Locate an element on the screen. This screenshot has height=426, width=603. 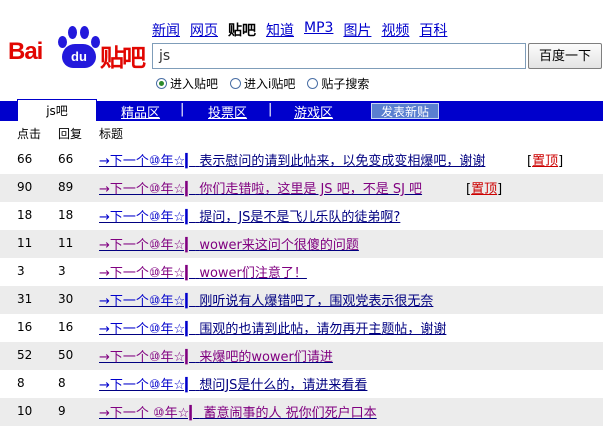
post-row: 18 18 →下一个⑩年☆▎ 提问，JS是不是飞儿乐队的徒弟啊? is located at coordinates (301, 216).